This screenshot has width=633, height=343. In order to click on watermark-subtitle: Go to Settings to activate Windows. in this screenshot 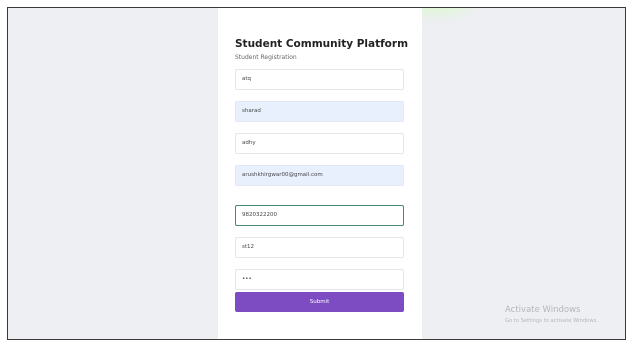, I will do `click(551, 321)`.